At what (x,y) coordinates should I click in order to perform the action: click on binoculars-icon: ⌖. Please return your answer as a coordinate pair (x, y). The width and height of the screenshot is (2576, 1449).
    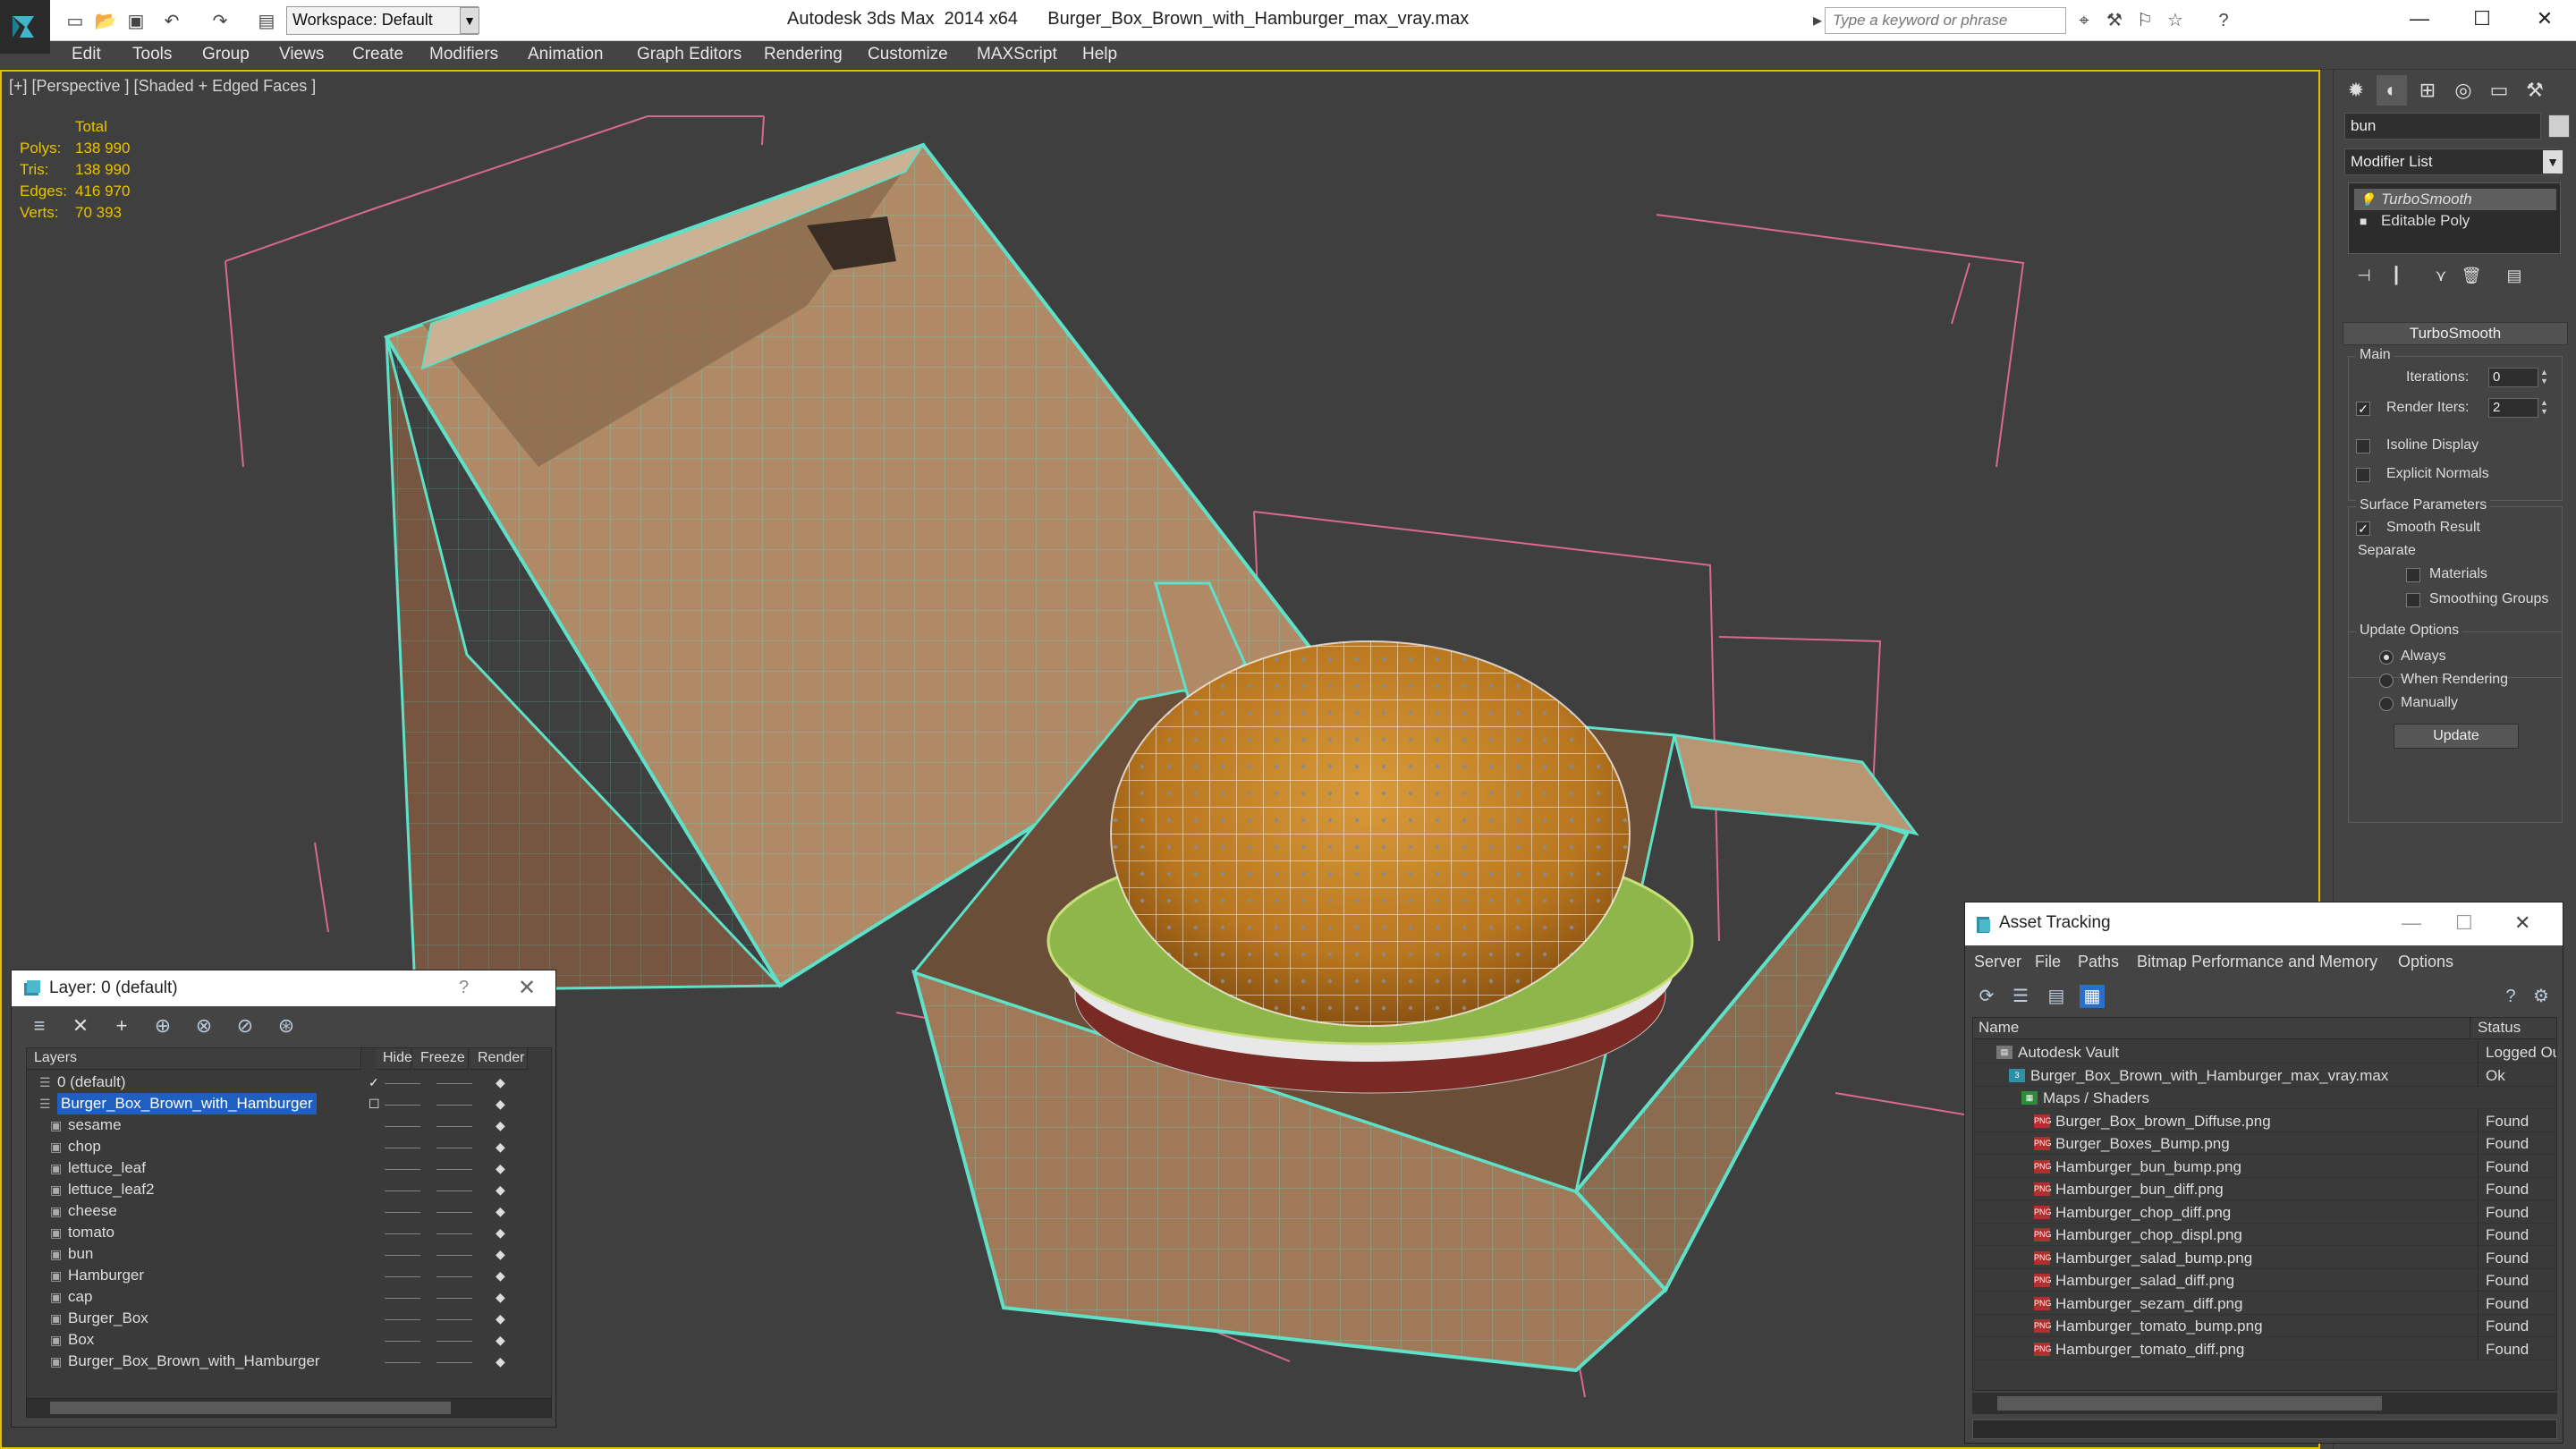
    Looking at the image, I should click on (2084, 20).